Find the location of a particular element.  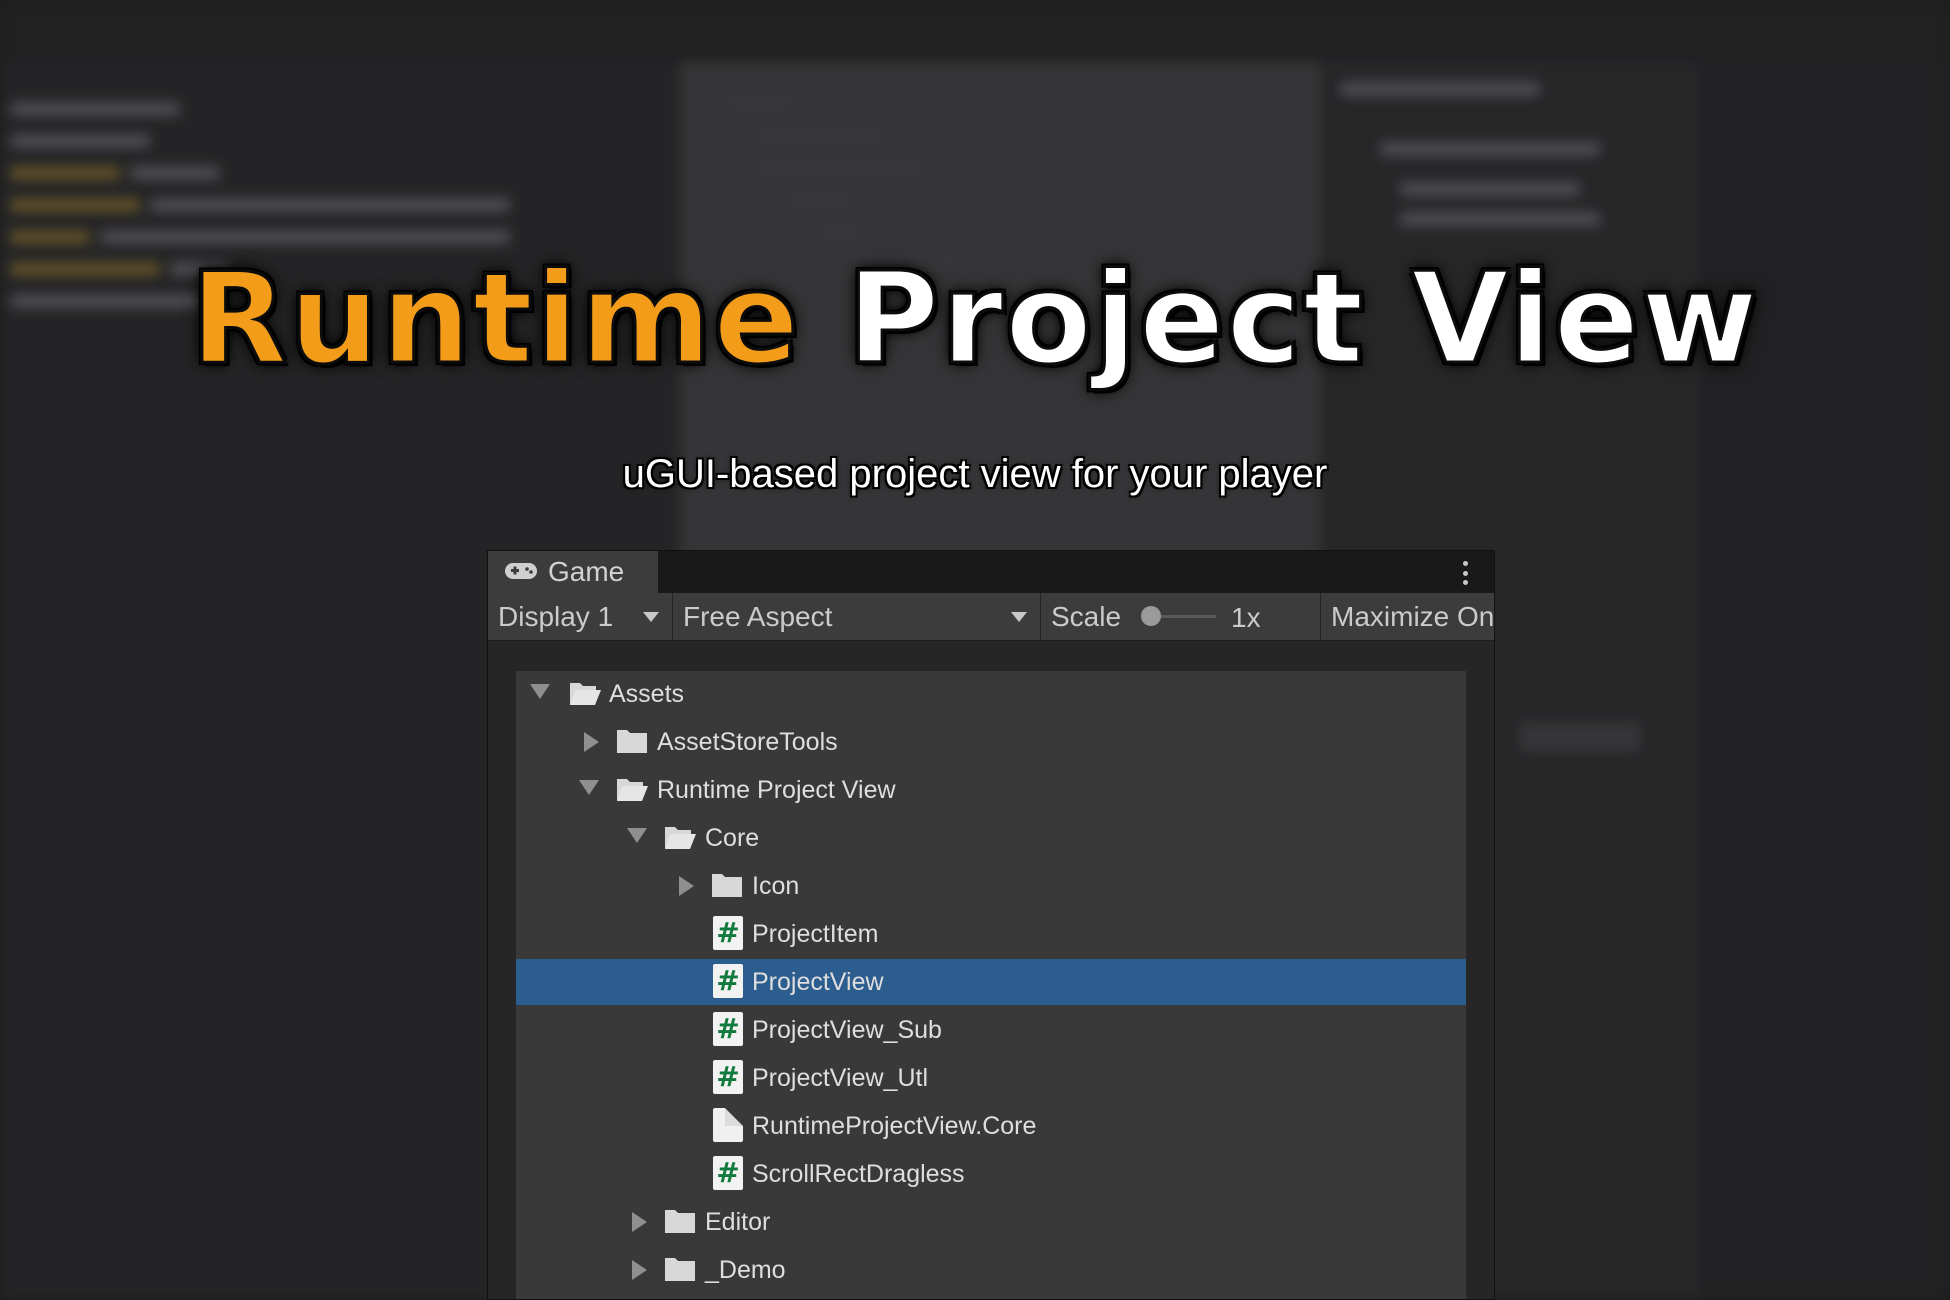

tab-game: Game is located at coordinates (573, 572).